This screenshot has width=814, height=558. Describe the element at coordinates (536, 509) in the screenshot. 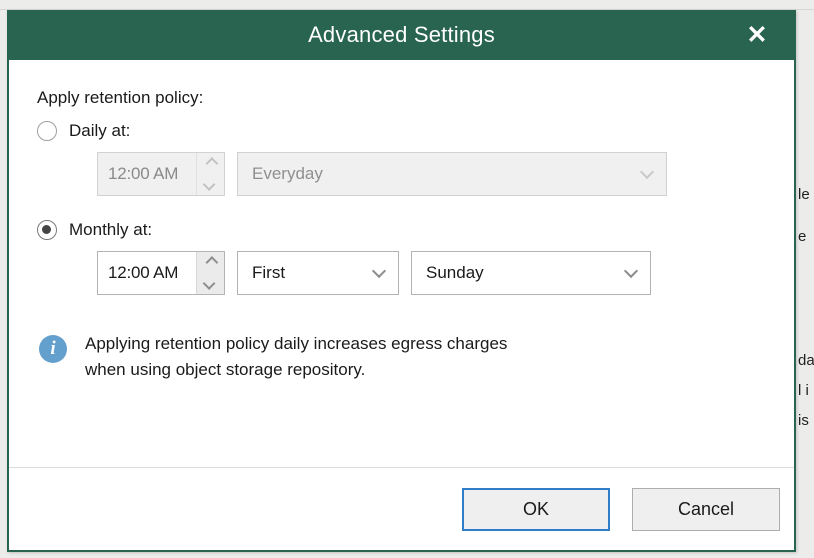

I see `ok-button: OK` at that location.